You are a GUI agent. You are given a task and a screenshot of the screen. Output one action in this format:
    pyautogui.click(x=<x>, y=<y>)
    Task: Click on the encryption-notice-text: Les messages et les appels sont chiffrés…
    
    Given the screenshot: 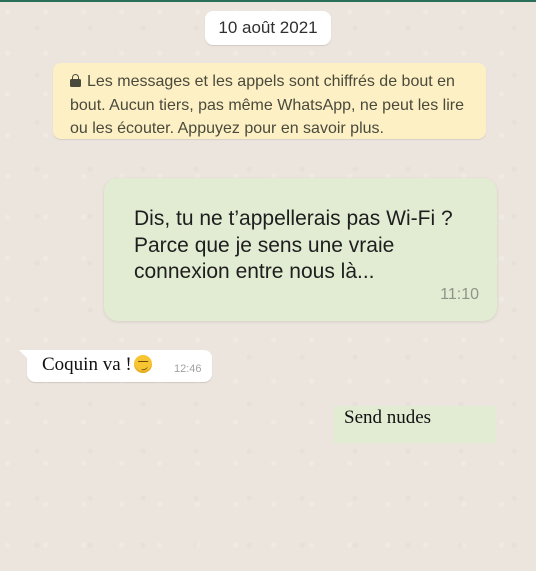 What is the action you would take?
    pyautogui.click(x=267, y=105)
    